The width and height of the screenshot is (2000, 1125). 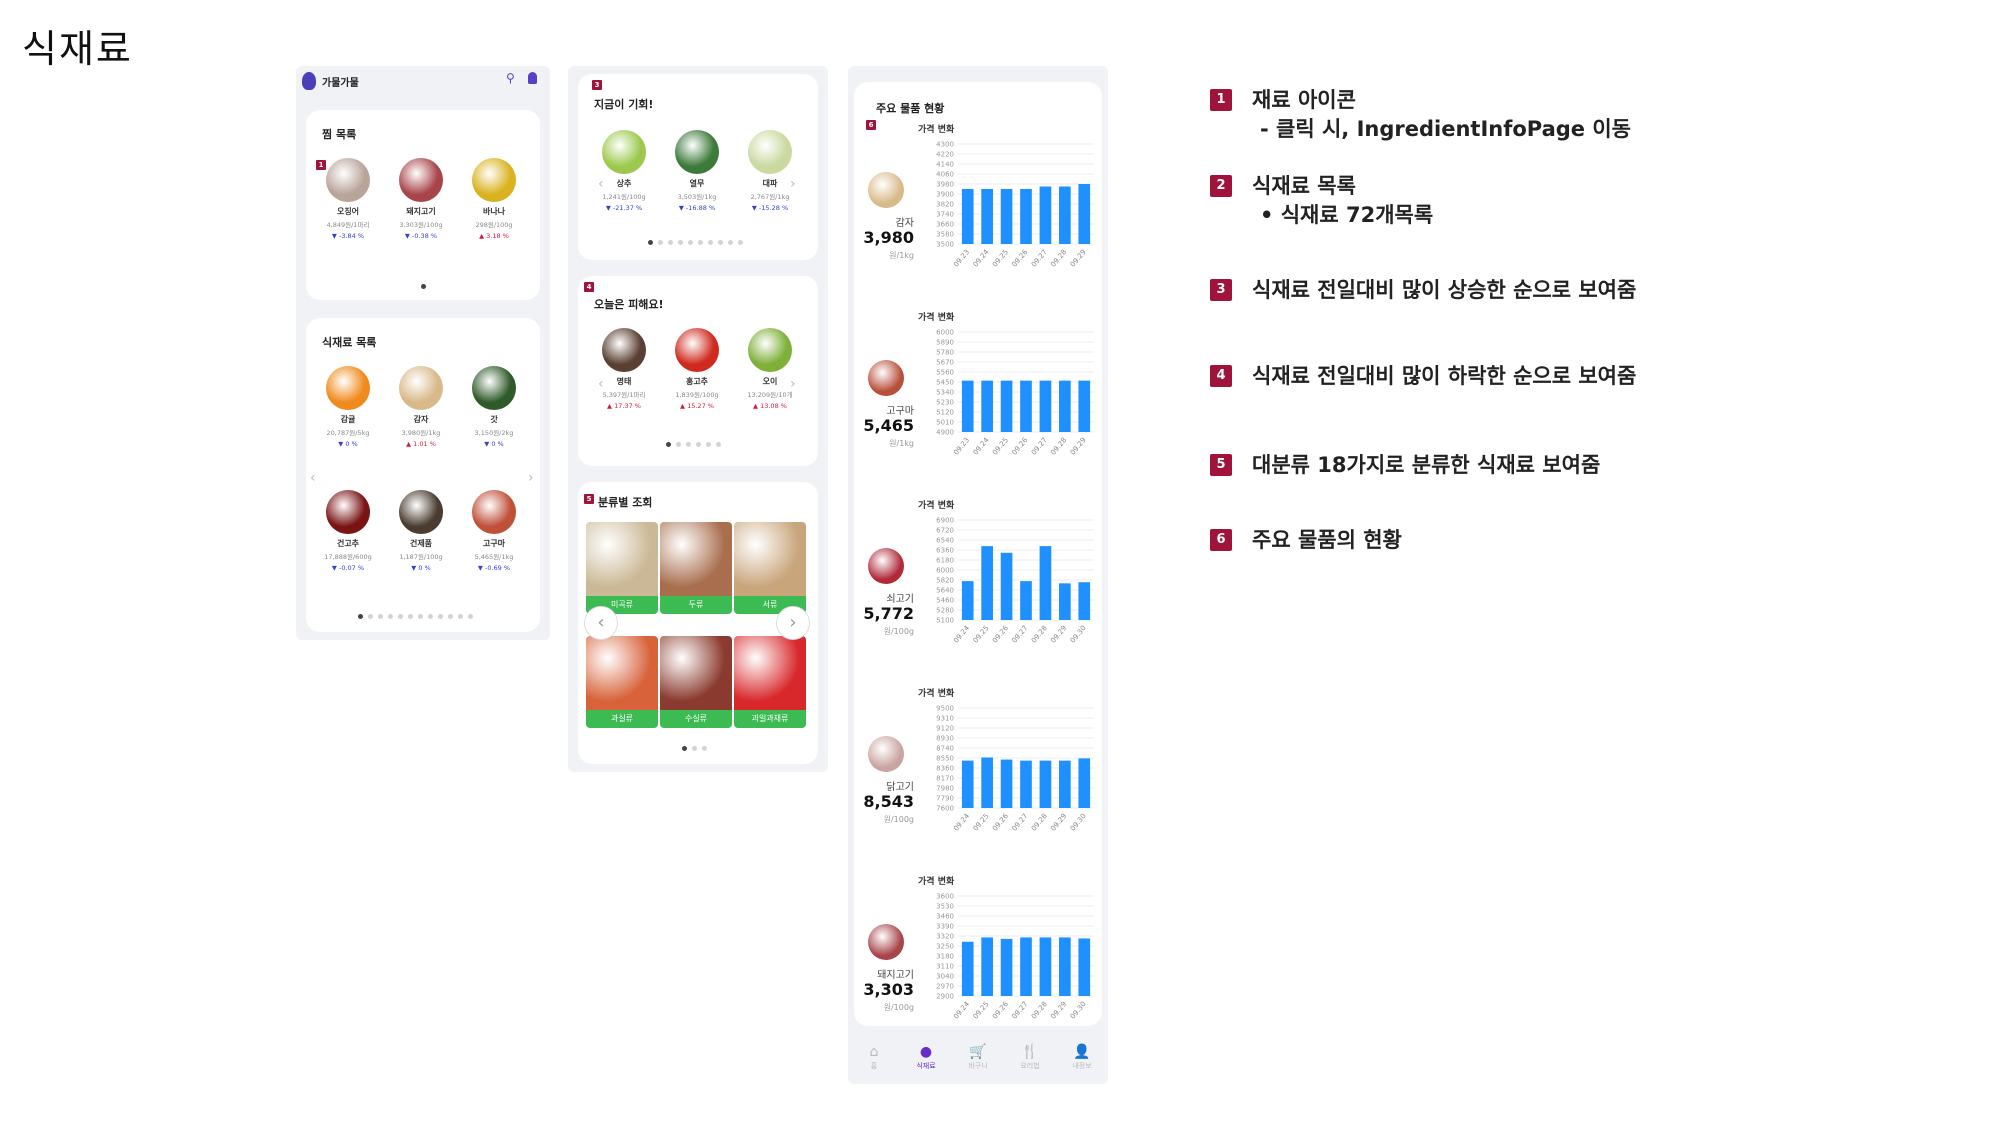 I want to click on categories-pager, so click(x=694, y=748).